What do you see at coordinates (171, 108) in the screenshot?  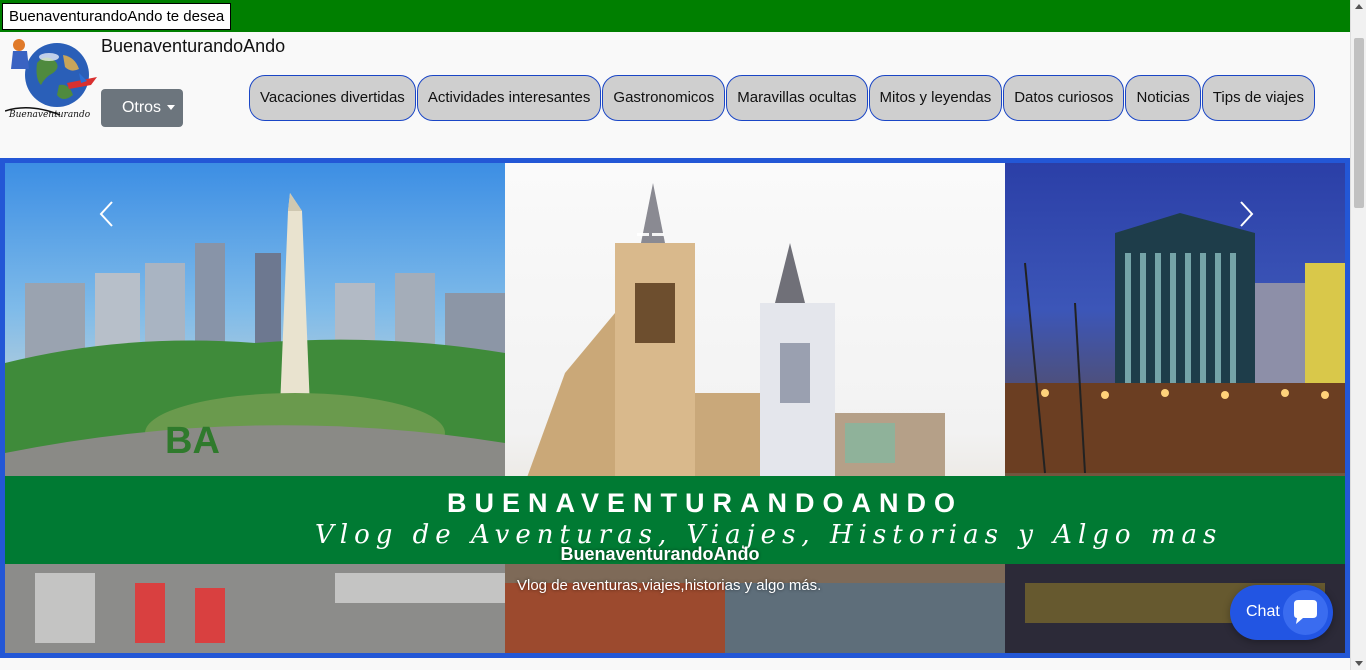 I see `caret-down-icon` at bounding box center [171, 108].